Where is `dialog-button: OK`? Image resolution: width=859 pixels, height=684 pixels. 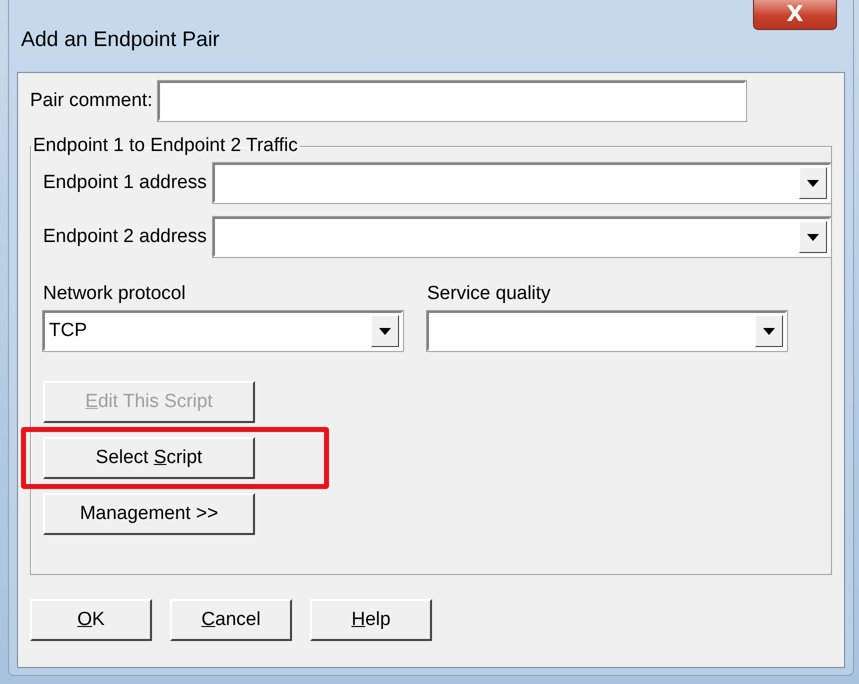 dialog-button: OK is located at coordinates (91, 620).